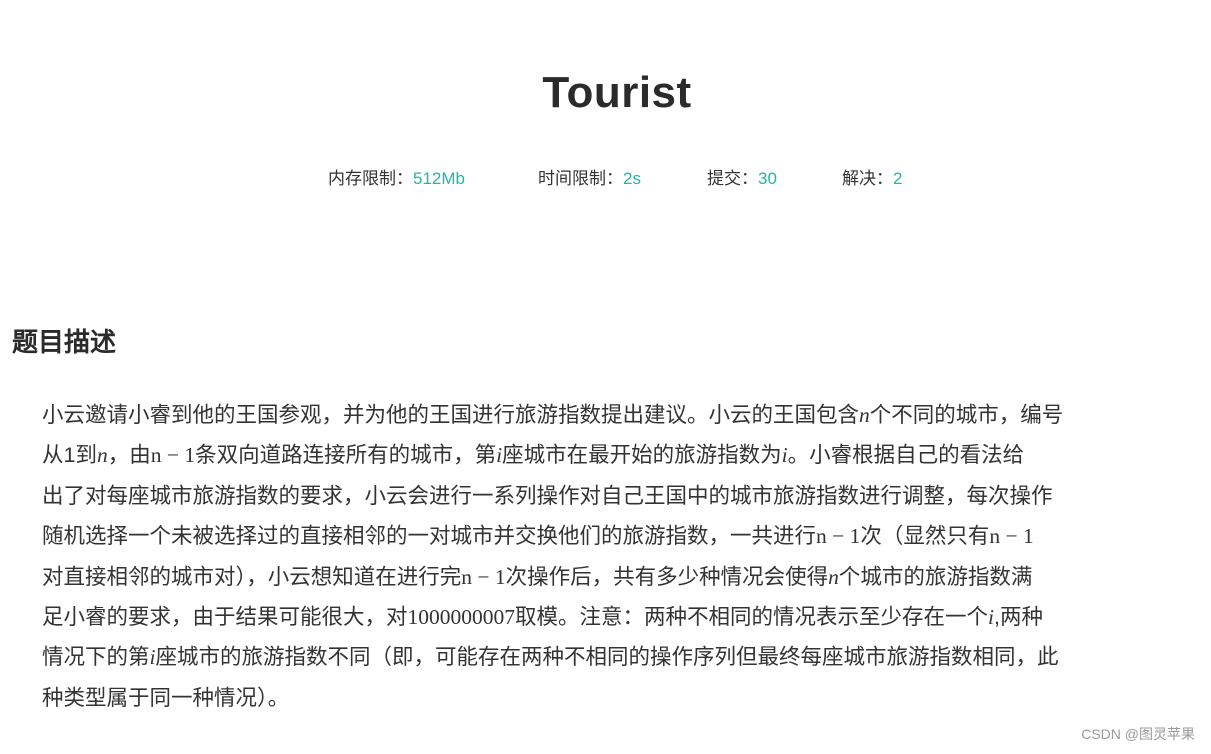 The image size is (1211, 754). I want to click on time-limit: 时间限制：2s, so click(589, 176).